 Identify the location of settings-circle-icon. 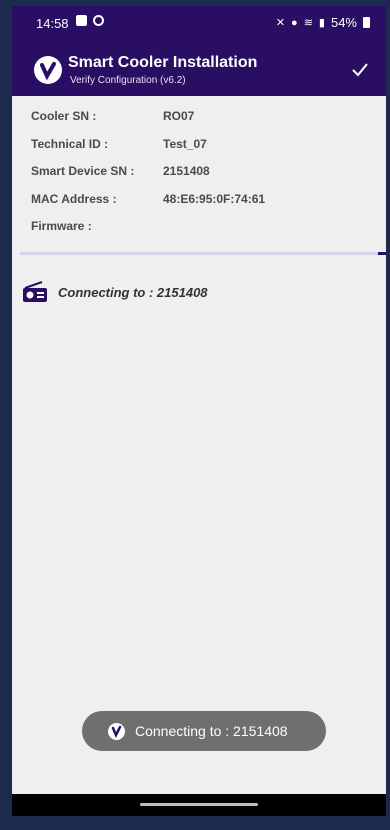
(98, 20).